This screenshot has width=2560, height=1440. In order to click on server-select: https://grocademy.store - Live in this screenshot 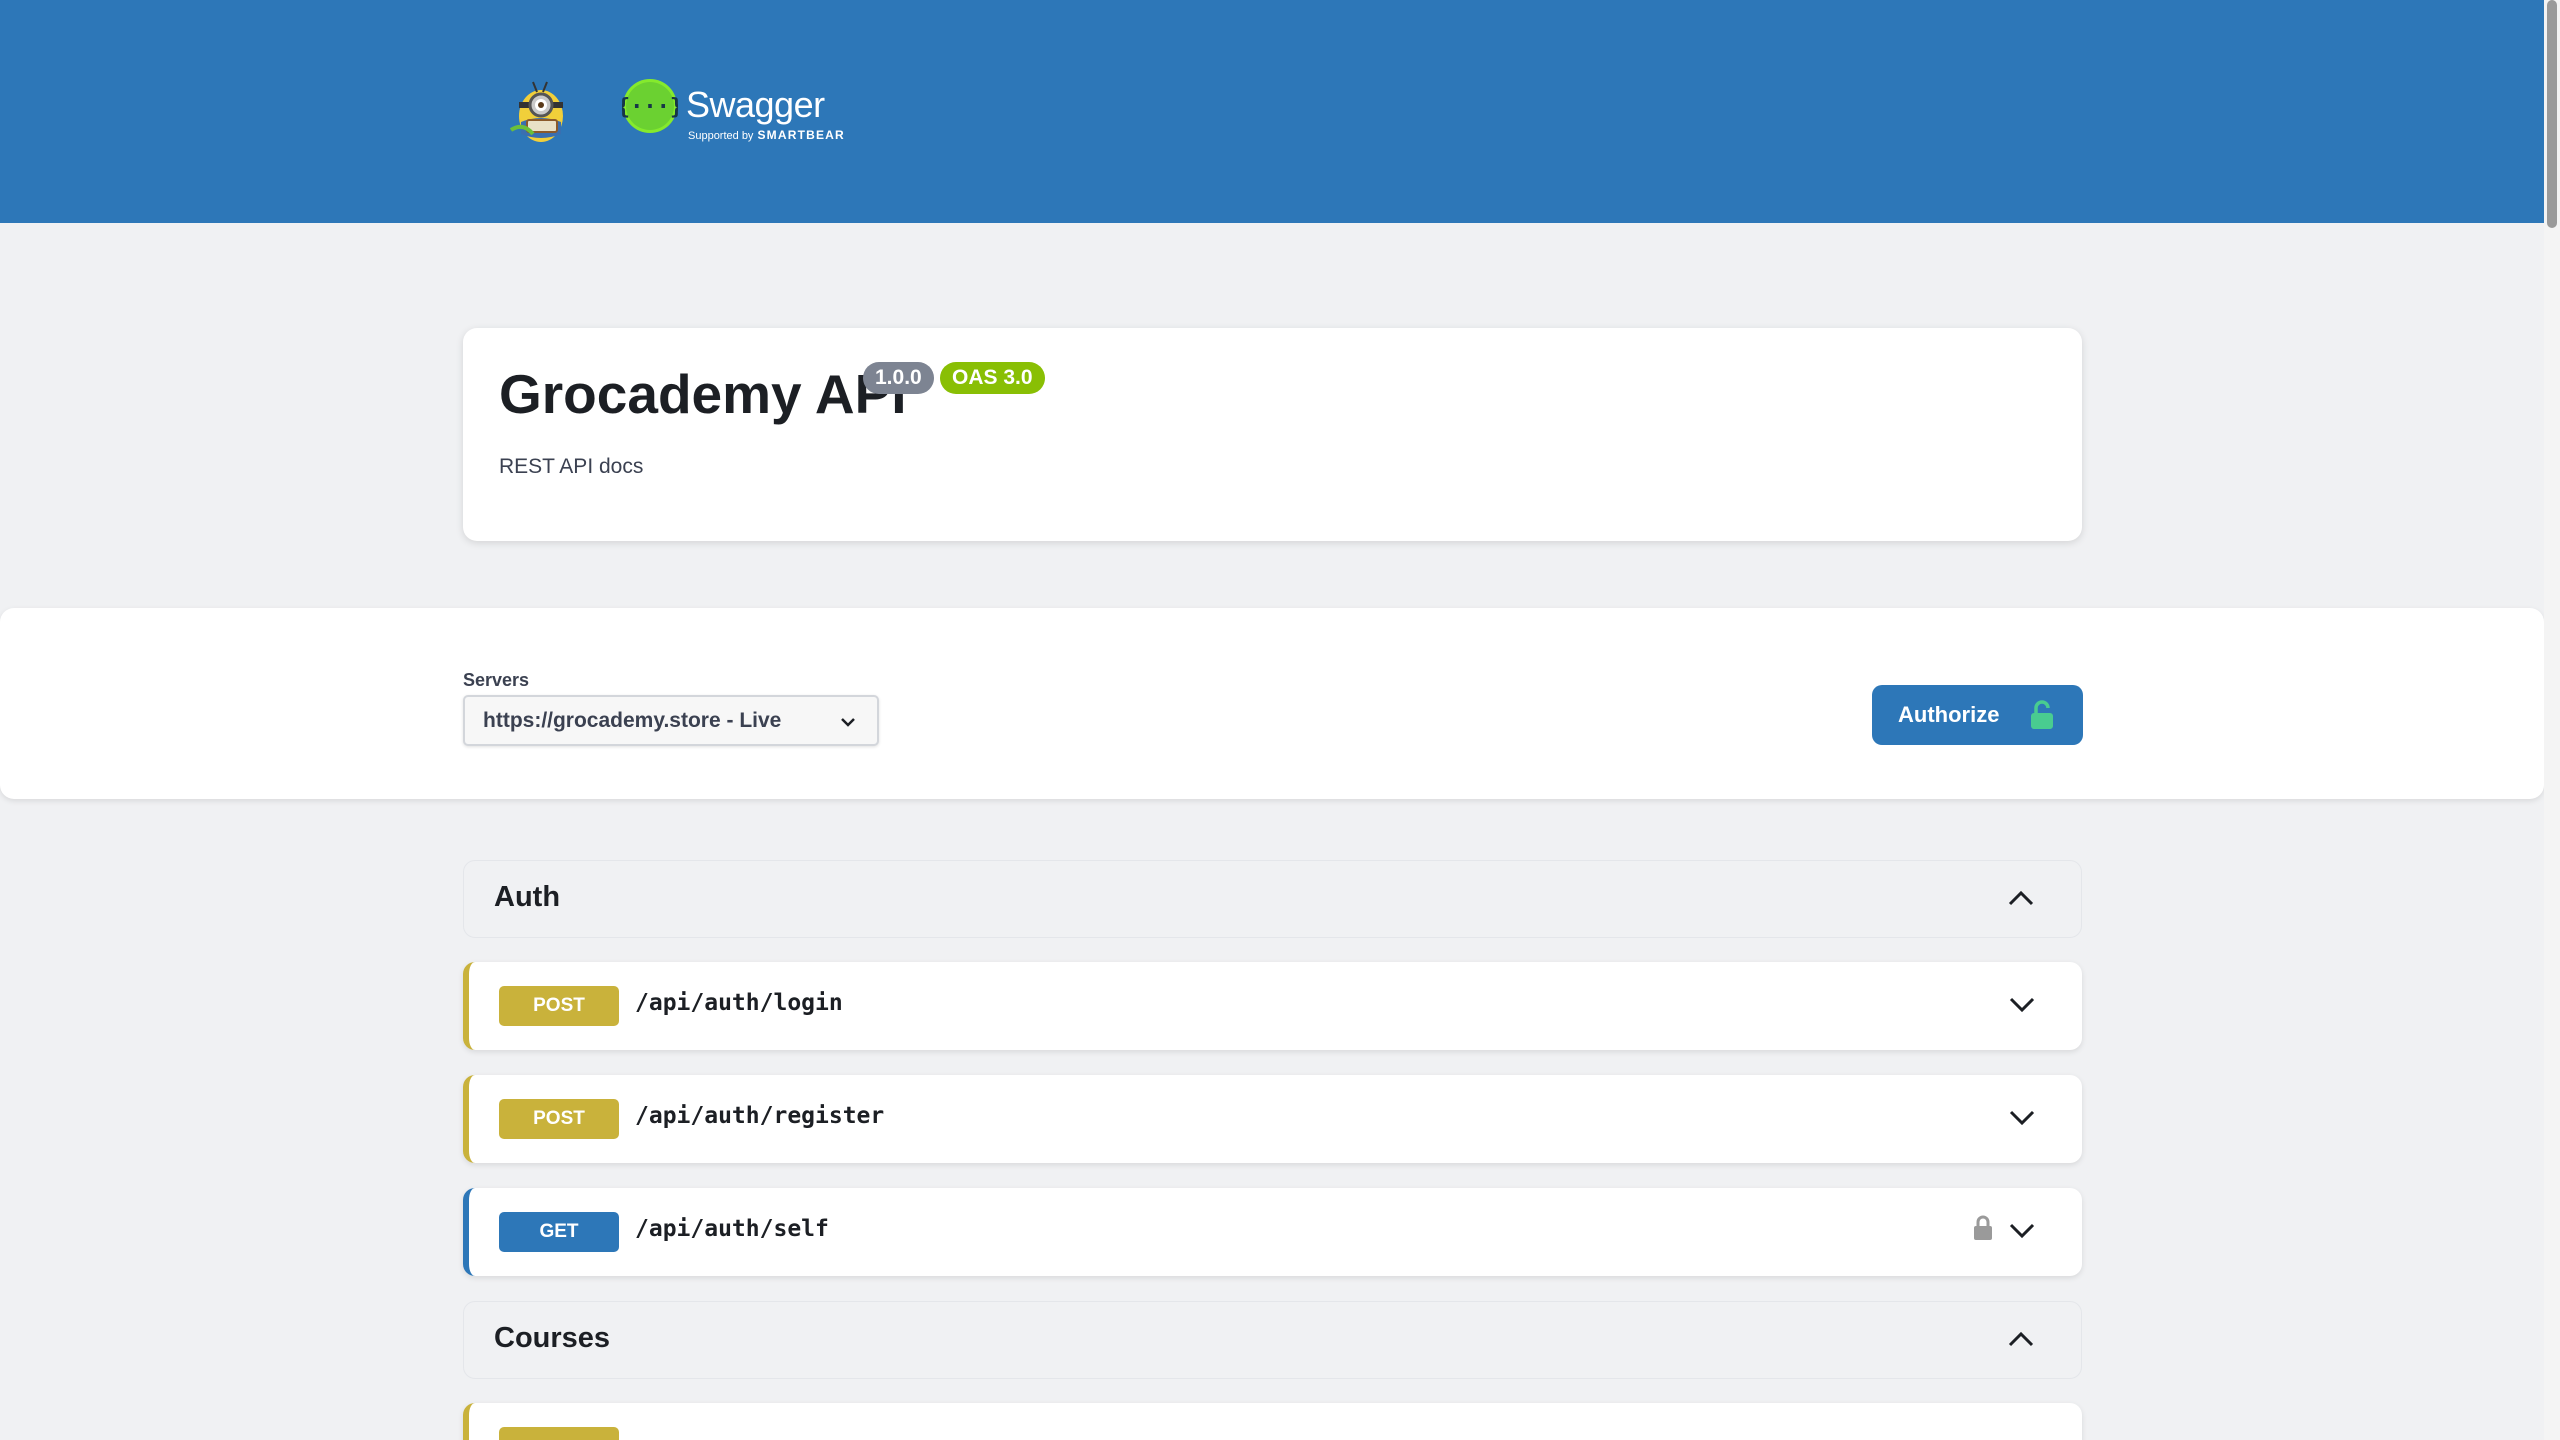, I will do `click(671, 720)`.